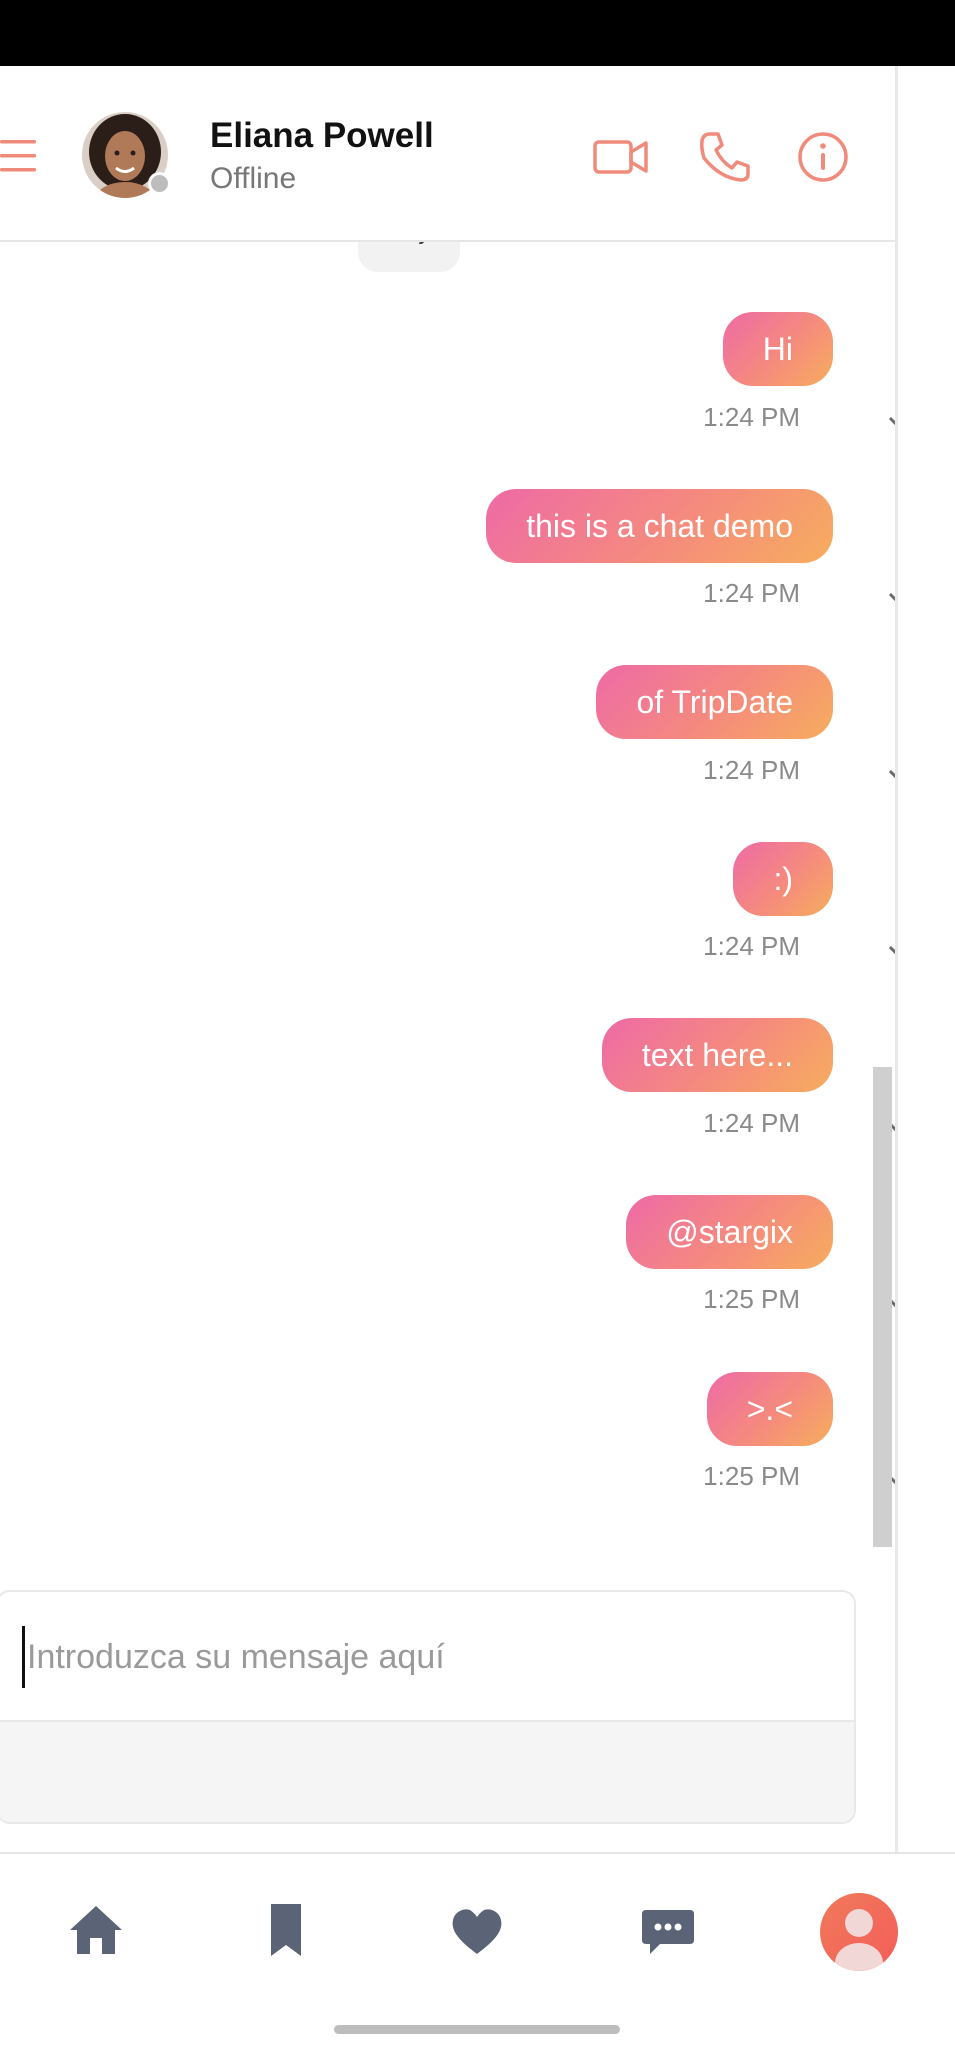  Describe the element at coordinates (668, 1930) in the screenshot. I see `chat-icon` at that location.